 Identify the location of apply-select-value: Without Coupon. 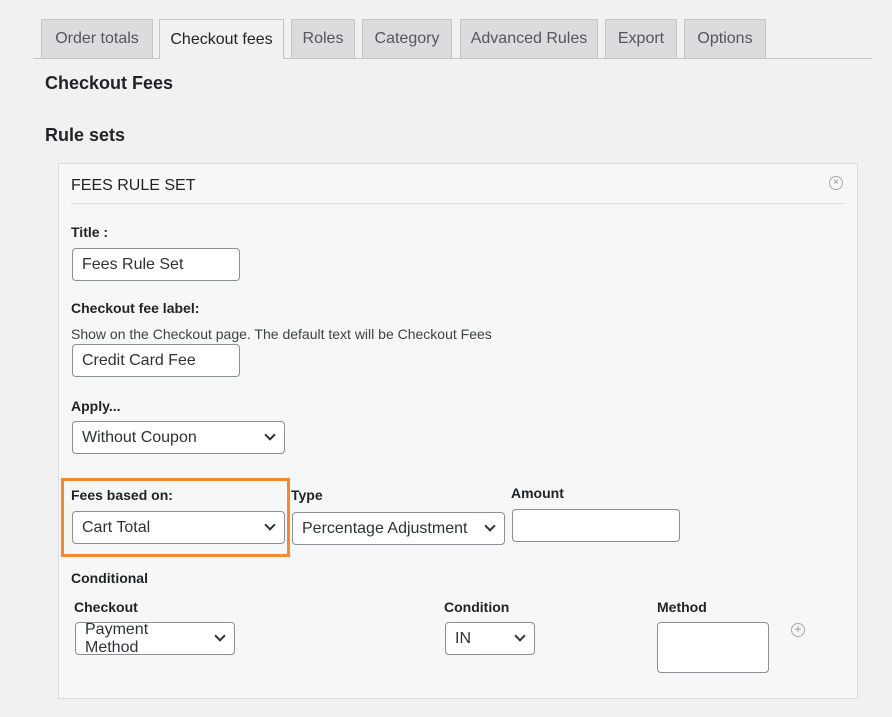
(139, 437).